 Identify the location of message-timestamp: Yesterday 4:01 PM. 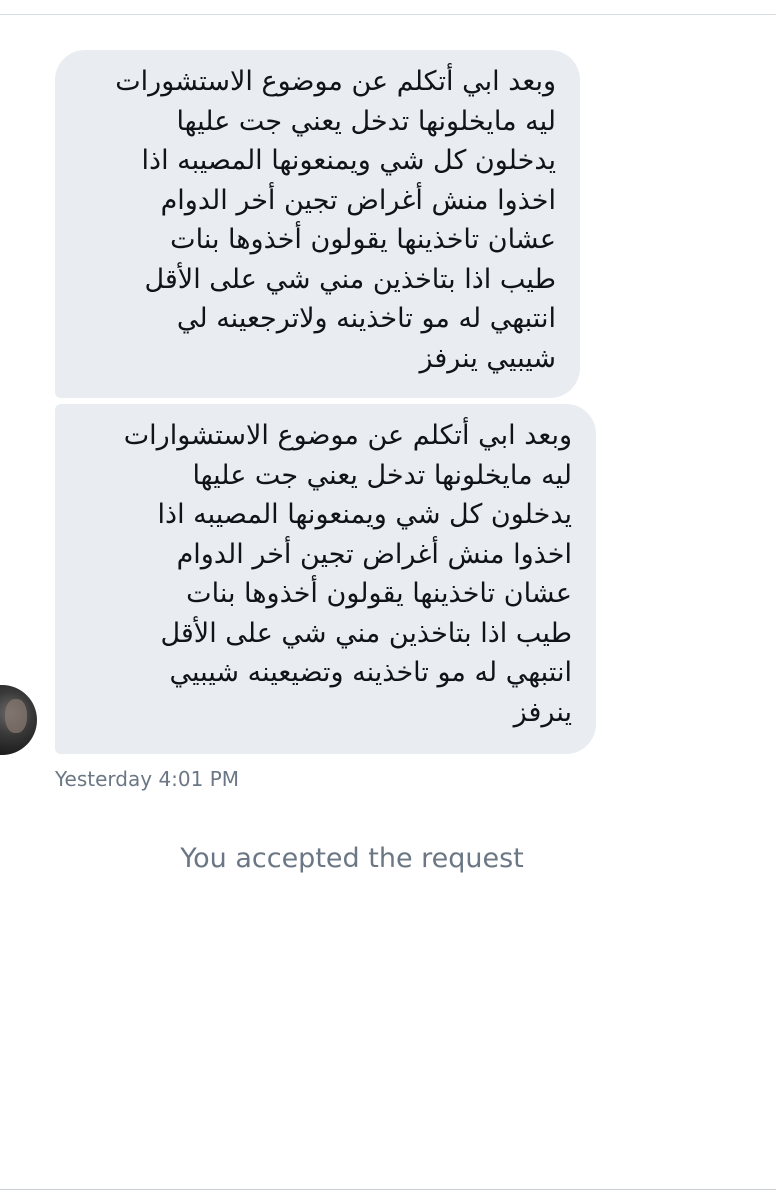
(147, 779).